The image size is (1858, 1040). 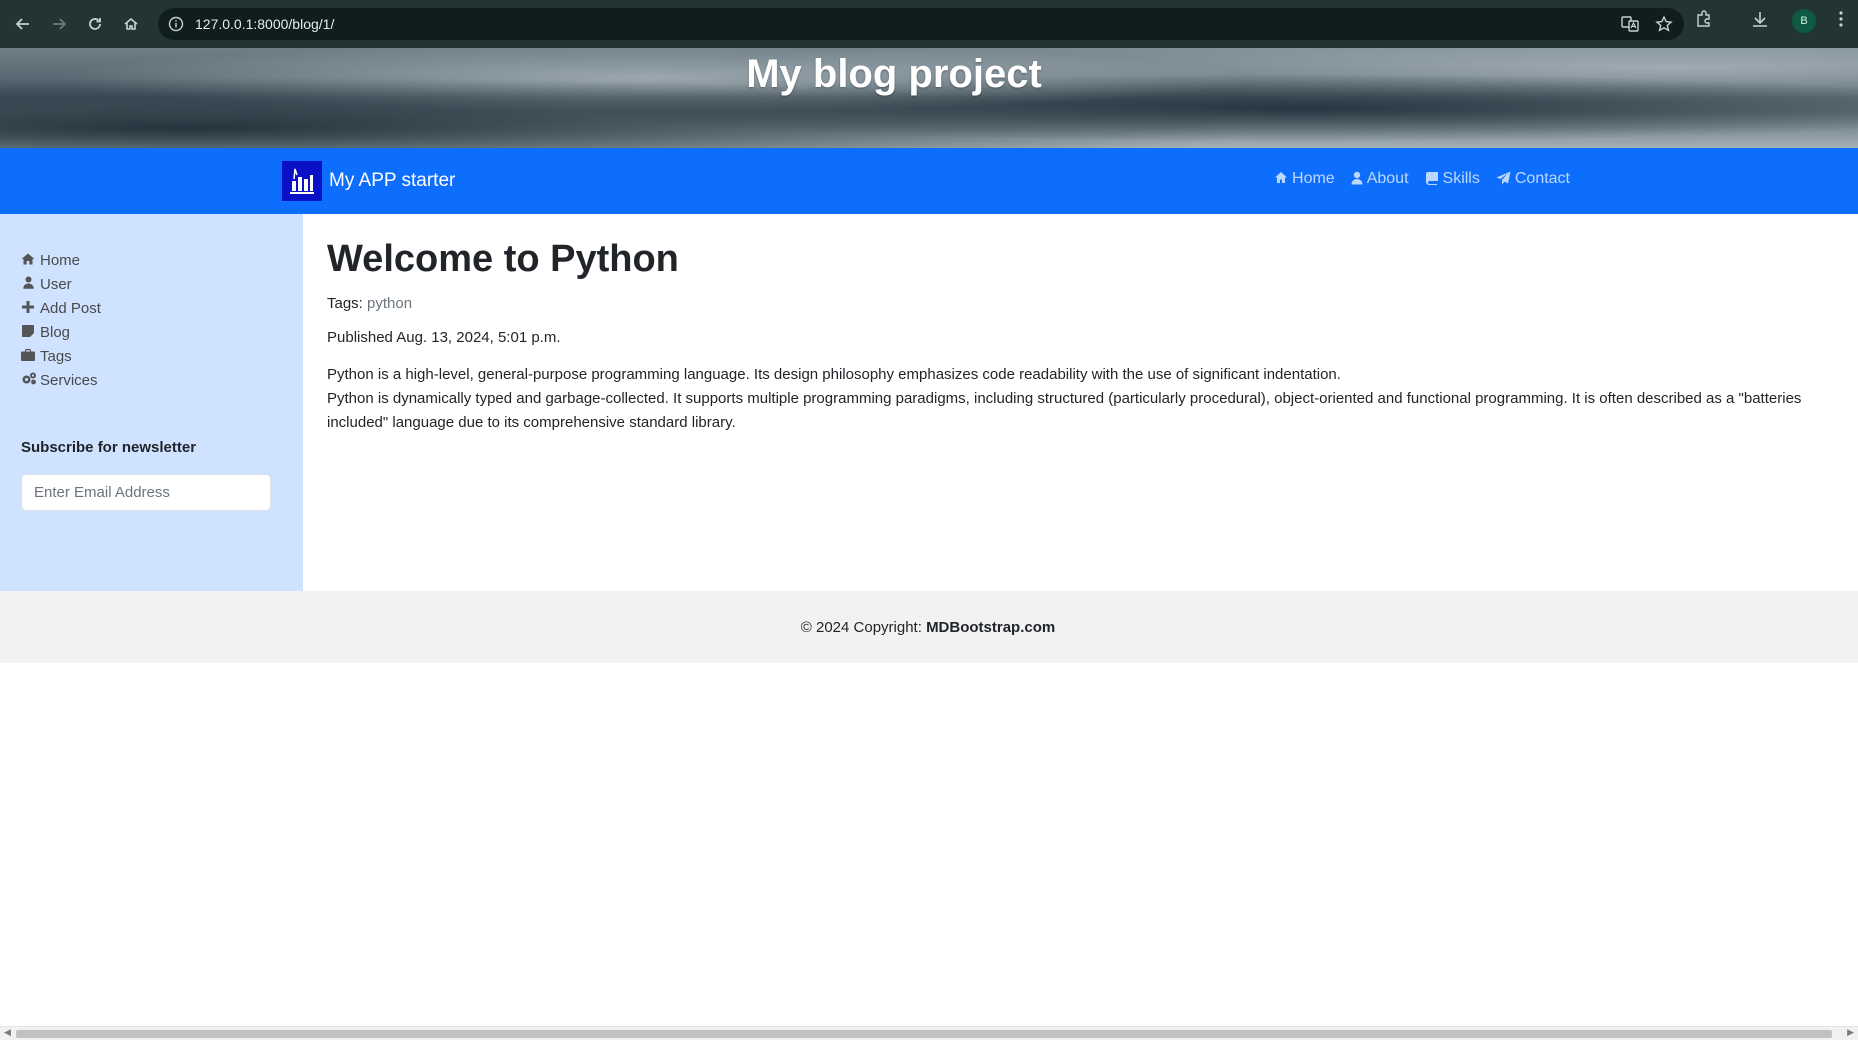 I want to click on footer: © 2024 Copyright: MDBootstrap.com, so click(x=929, y=627).